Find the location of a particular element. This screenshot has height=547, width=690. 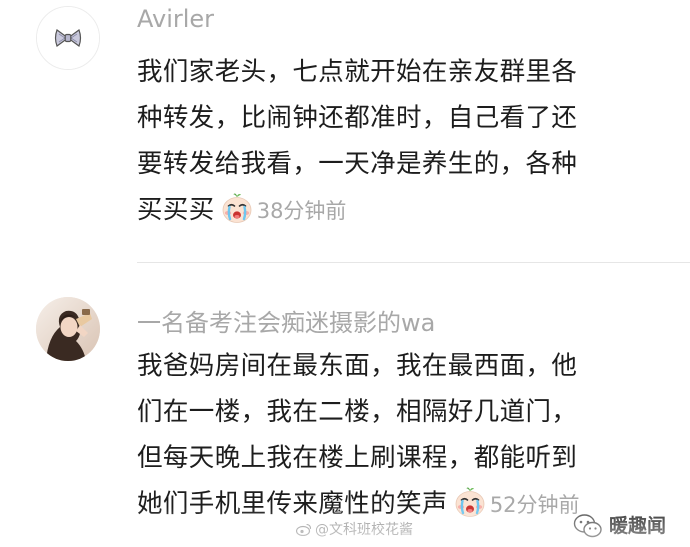

comment-line: 我爸妈房间在最东面，我在最西面，他 is located at coordinates (357, 366).